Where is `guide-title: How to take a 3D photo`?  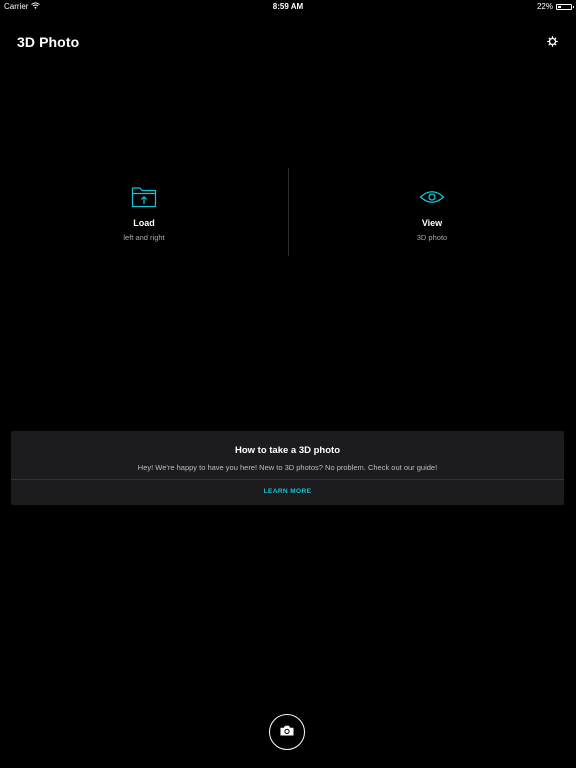
guide-title: How to take a 3D photo is located at coordinates (287, 450).